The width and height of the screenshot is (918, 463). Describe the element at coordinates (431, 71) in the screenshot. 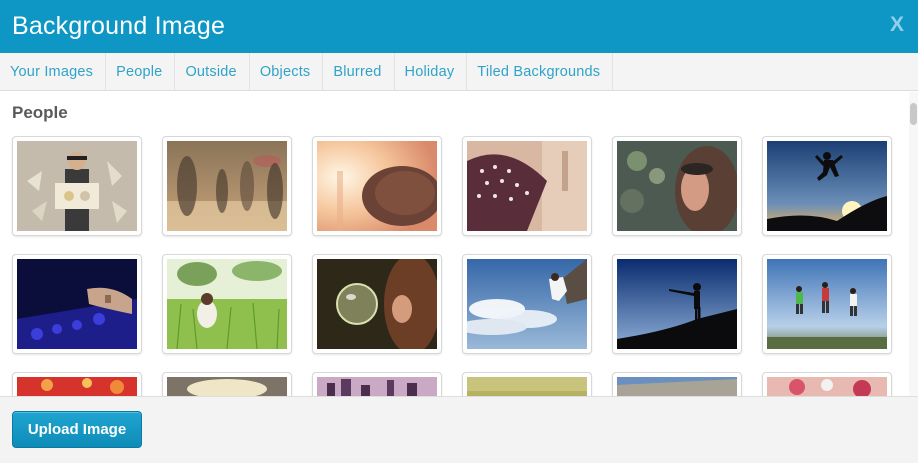

I see `tab-holiday: Holiday` at that location.